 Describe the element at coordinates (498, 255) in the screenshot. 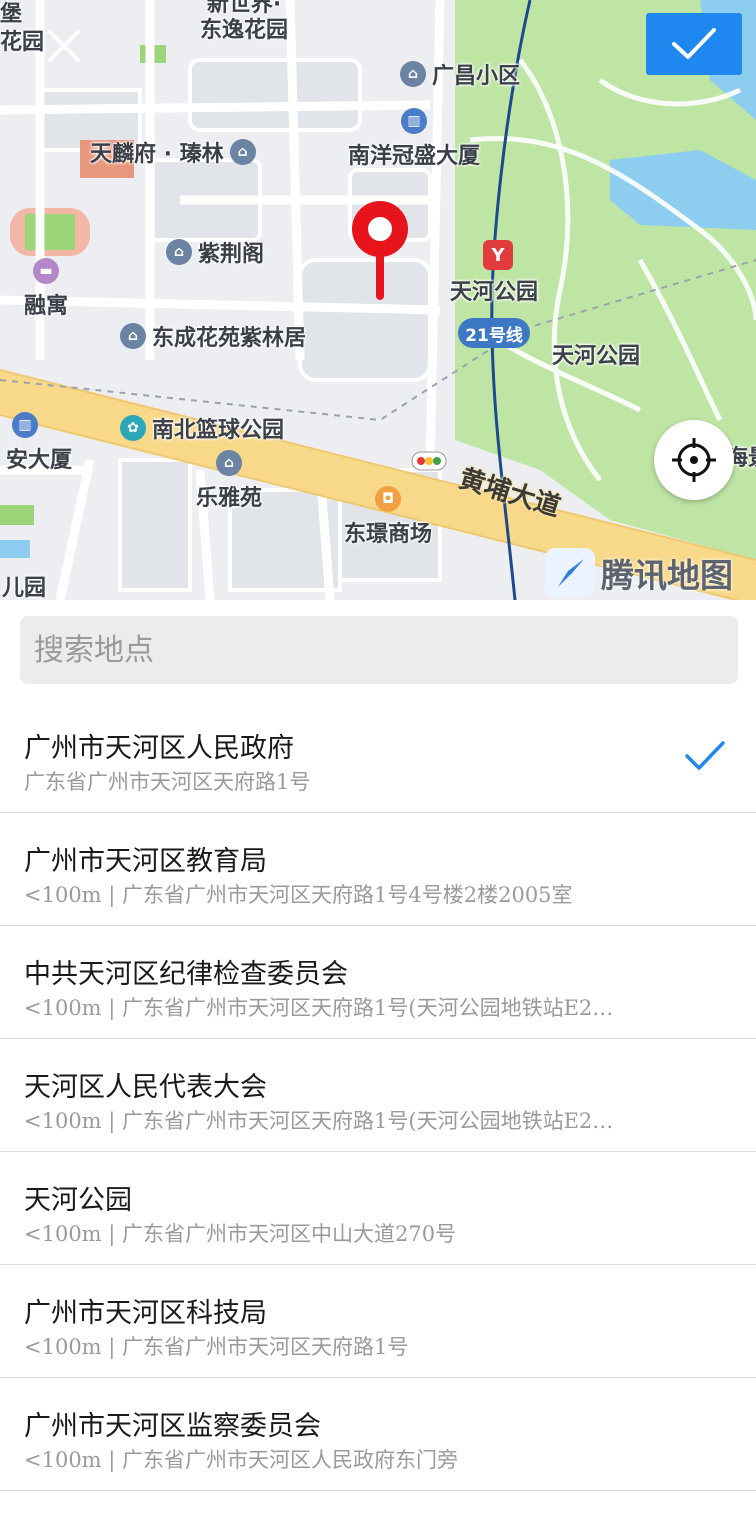

I see `metro-icon: Y` at that location.